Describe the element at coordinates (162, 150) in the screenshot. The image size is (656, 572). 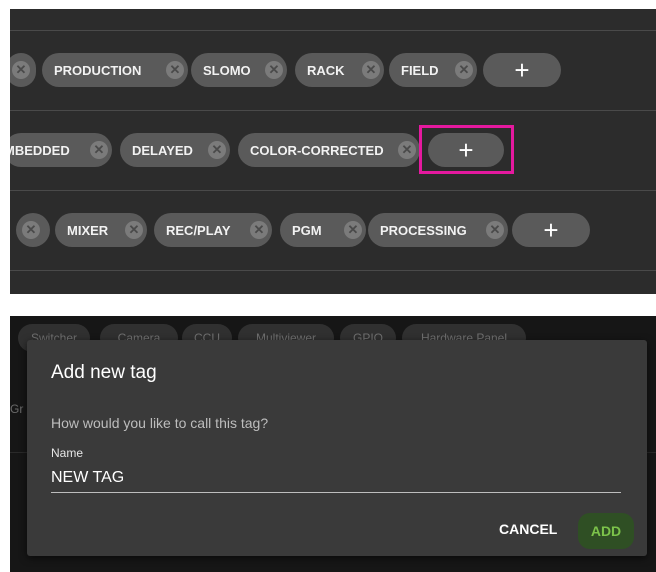
I see `tag-label: DELAYED` at that location.